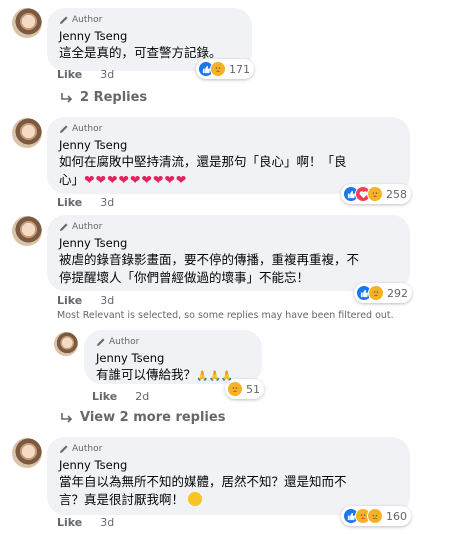 Image resolution: width=449 pixels, height=534 pixels. I want to click on view-replies-link: 2 Replies, so click(103, 97).